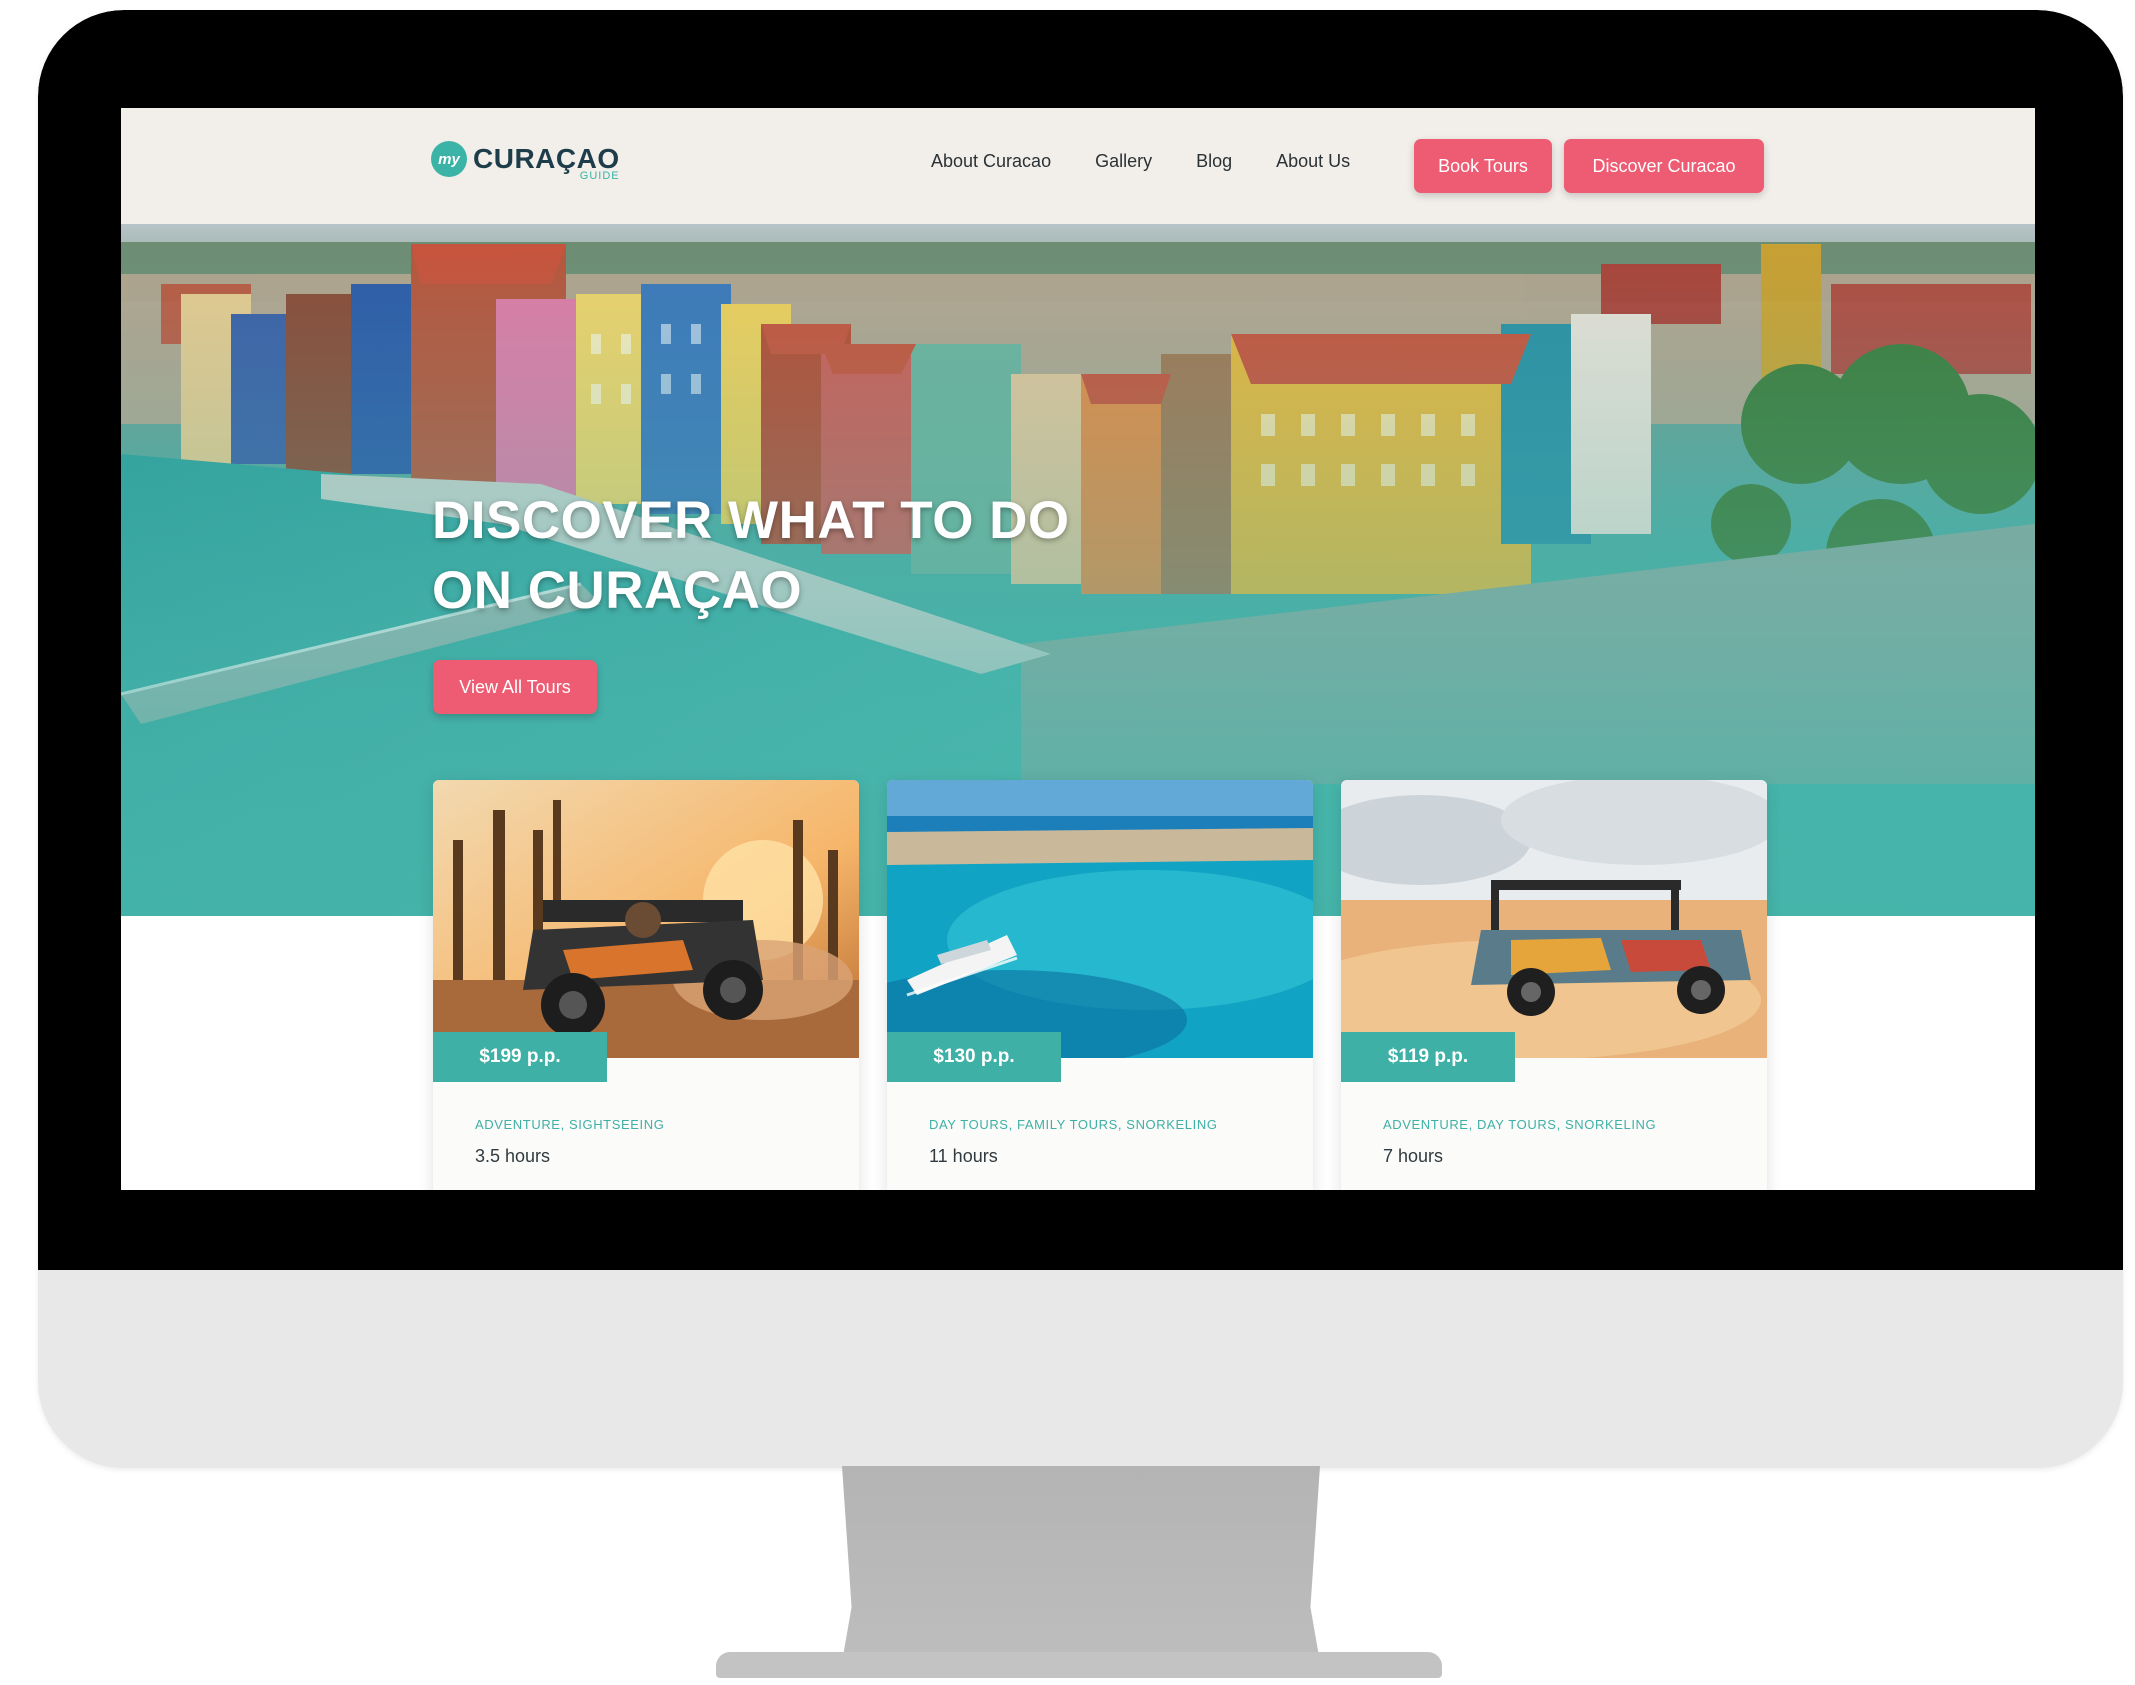  Describe the element at coordinates (1214, 161) in the screenshot. I see `nav-blog: Blog` at that location.